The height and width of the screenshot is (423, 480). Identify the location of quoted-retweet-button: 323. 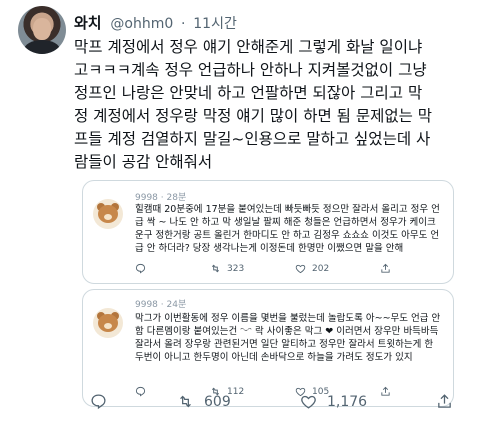
(227, 268).